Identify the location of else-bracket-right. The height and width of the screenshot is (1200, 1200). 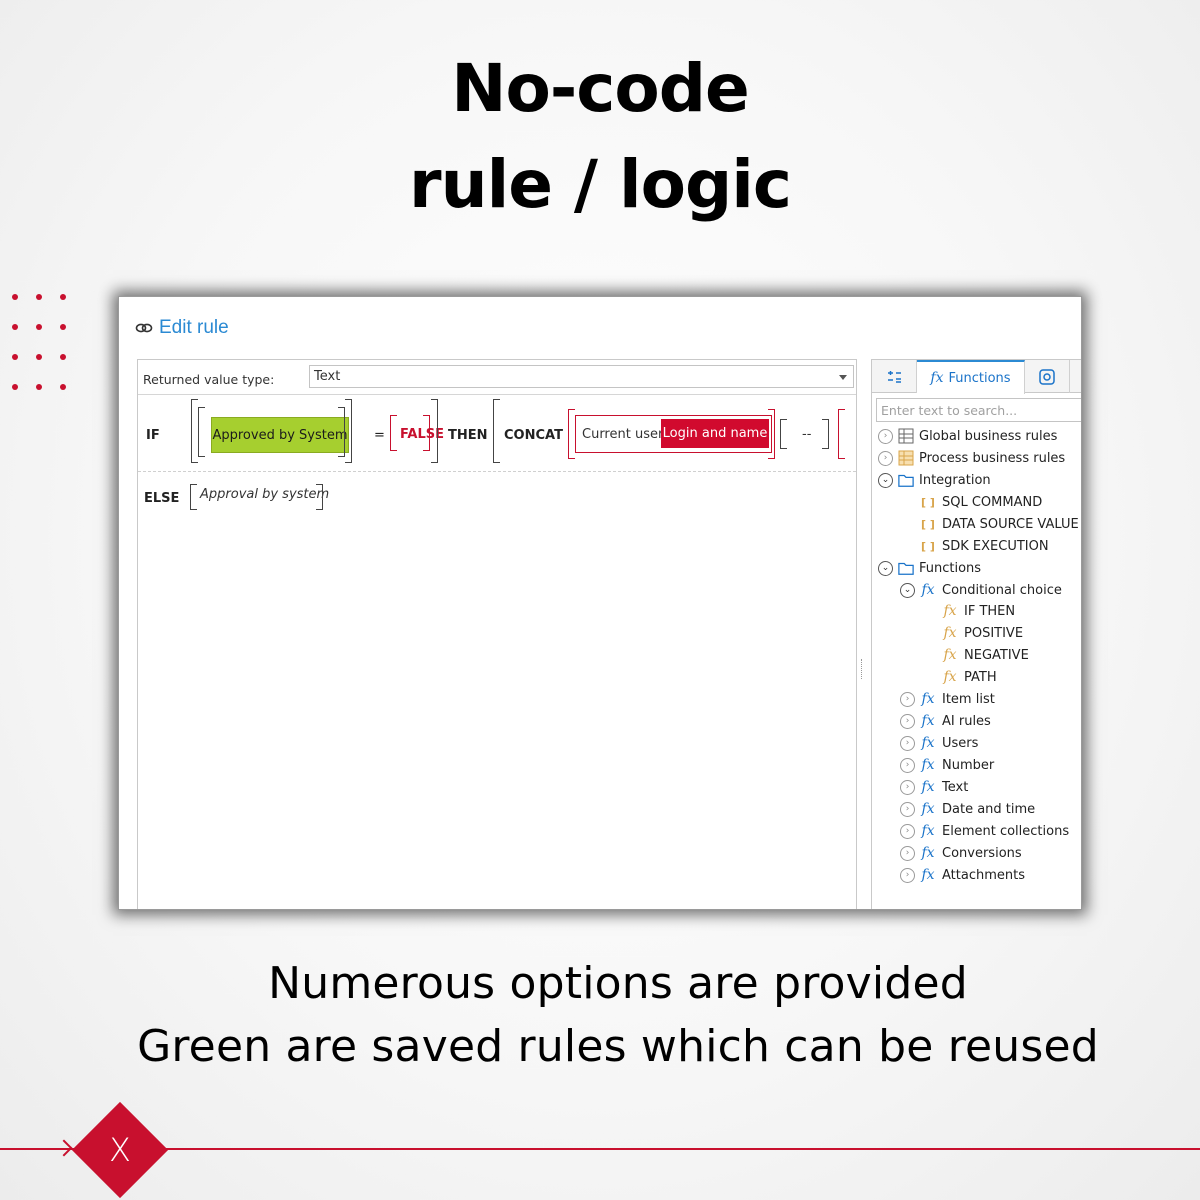
(319, 497).